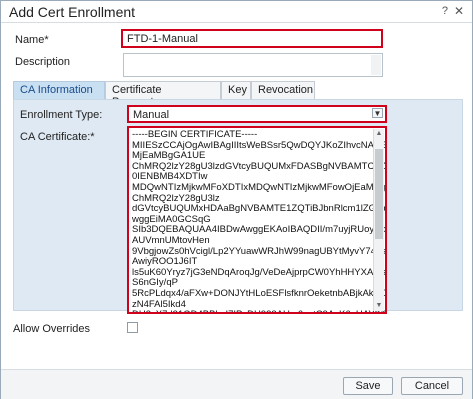 The height and width of the screenshot is (399, 473). Describe the element at coordinates (286, 90) in the screenshot. I see `tab-revocation-label: Revocation` at that location.